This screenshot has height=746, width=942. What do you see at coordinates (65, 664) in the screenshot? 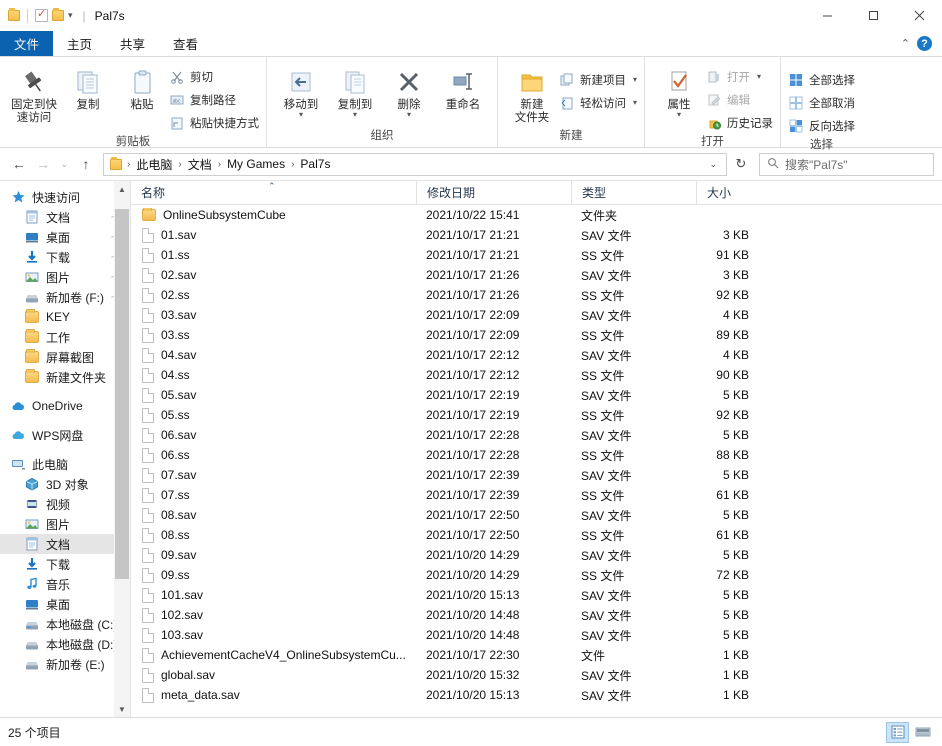
I see `sidebar-item-new-volume-e: 新加卷 (E:)` at bounding box center [65, 664].